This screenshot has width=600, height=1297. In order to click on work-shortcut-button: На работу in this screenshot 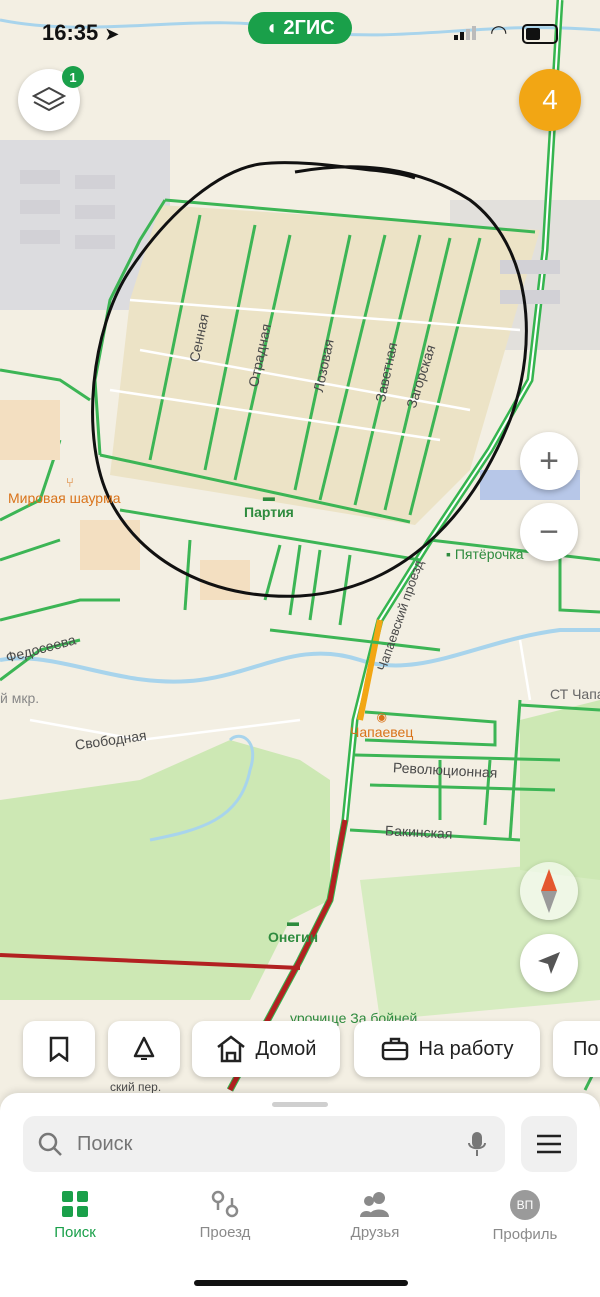, I will do `click(447, 1049)`.